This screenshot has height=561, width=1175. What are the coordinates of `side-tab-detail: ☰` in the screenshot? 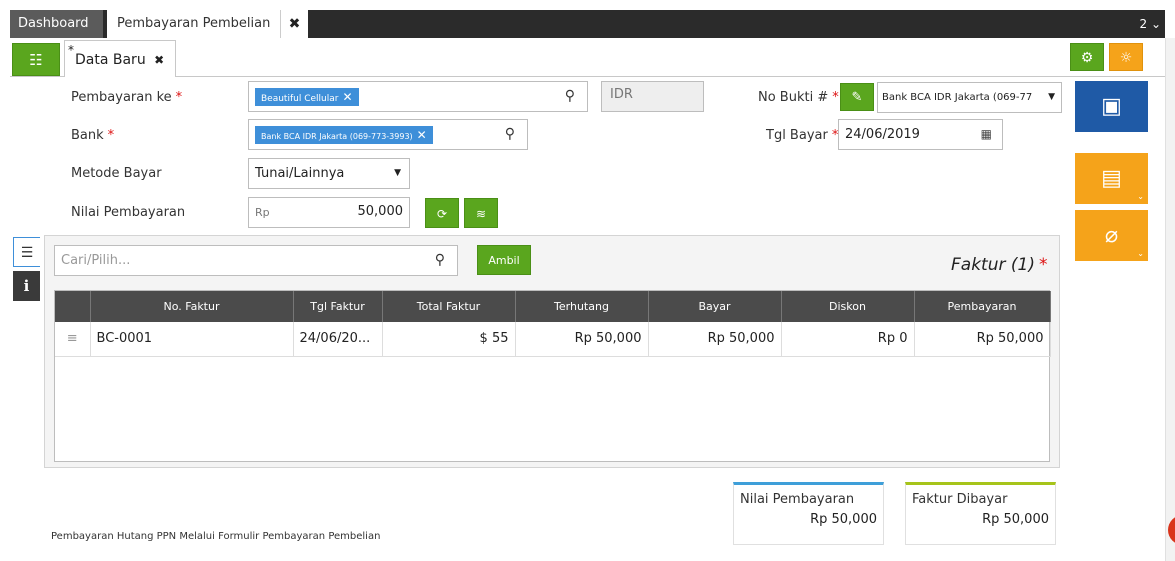 It's located at (26, 252).